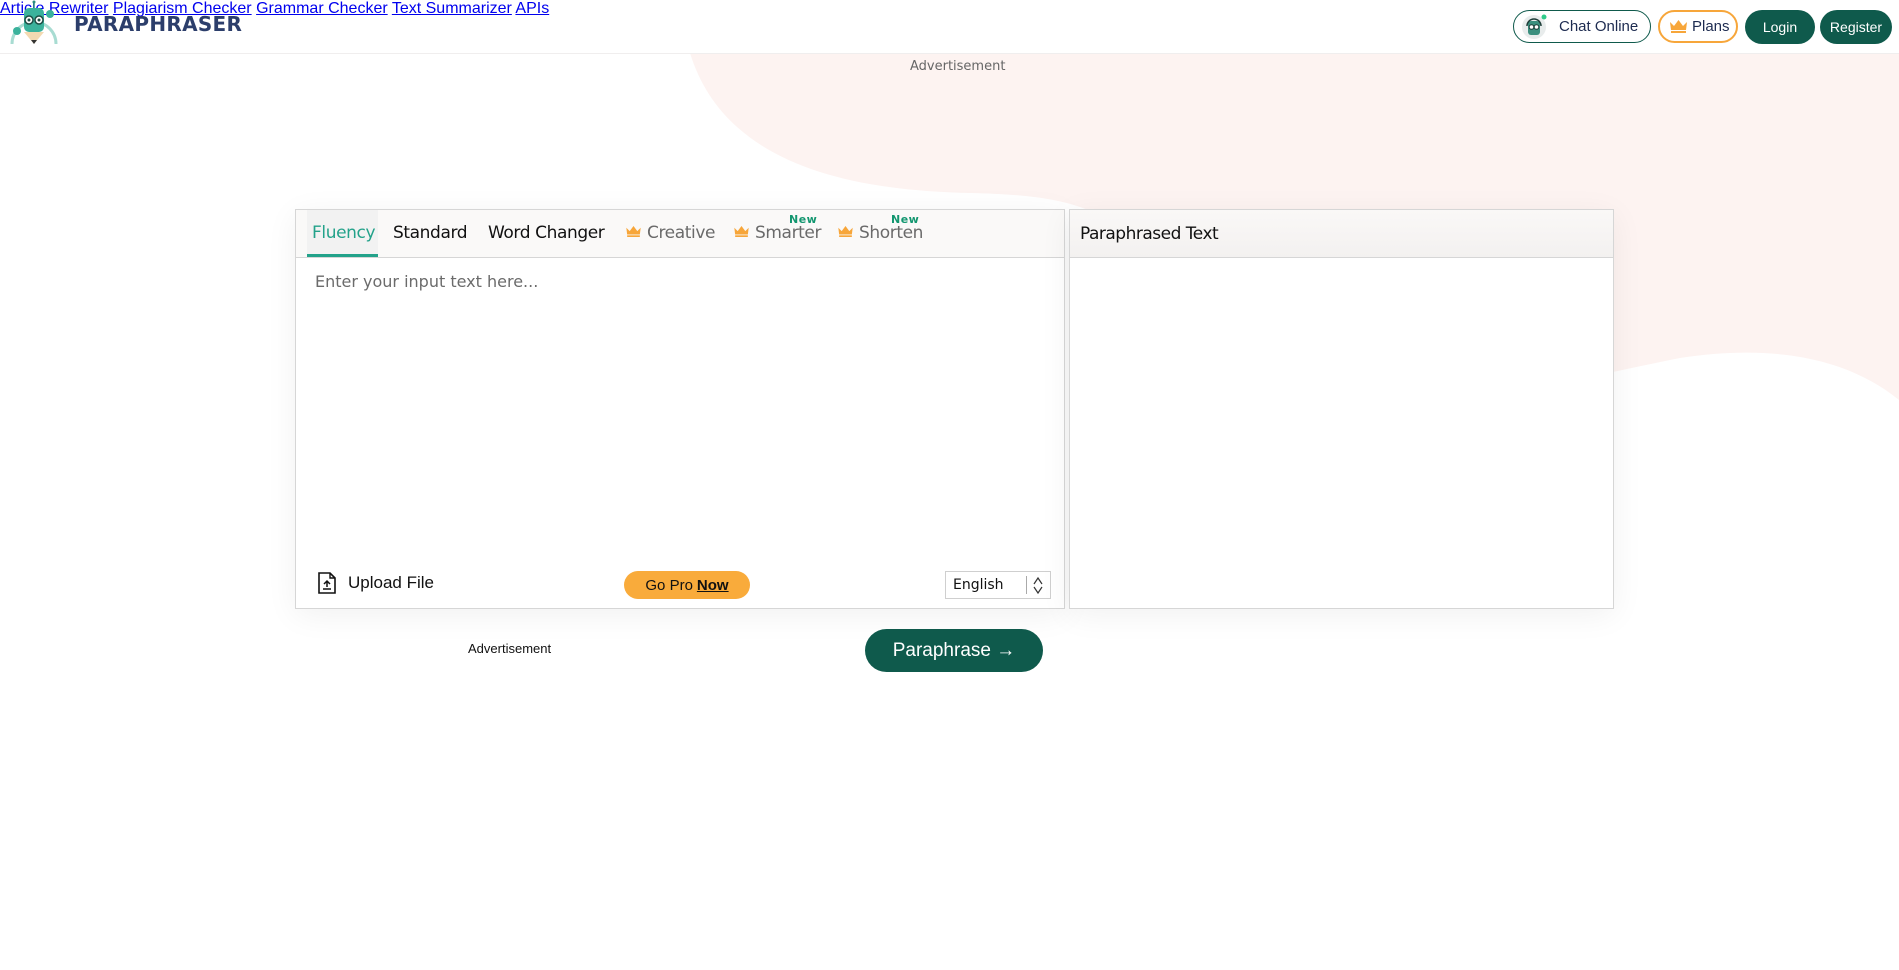  Describe the element at coordinates (1711, 26) in the screenshot. I see `plans-label: Plans` at that location.